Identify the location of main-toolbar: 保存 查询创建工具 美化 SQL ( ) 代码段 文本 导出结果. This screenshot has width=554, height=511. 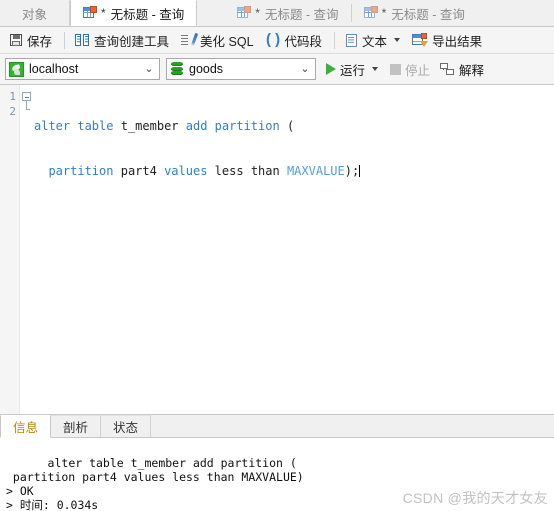
(277, 40).